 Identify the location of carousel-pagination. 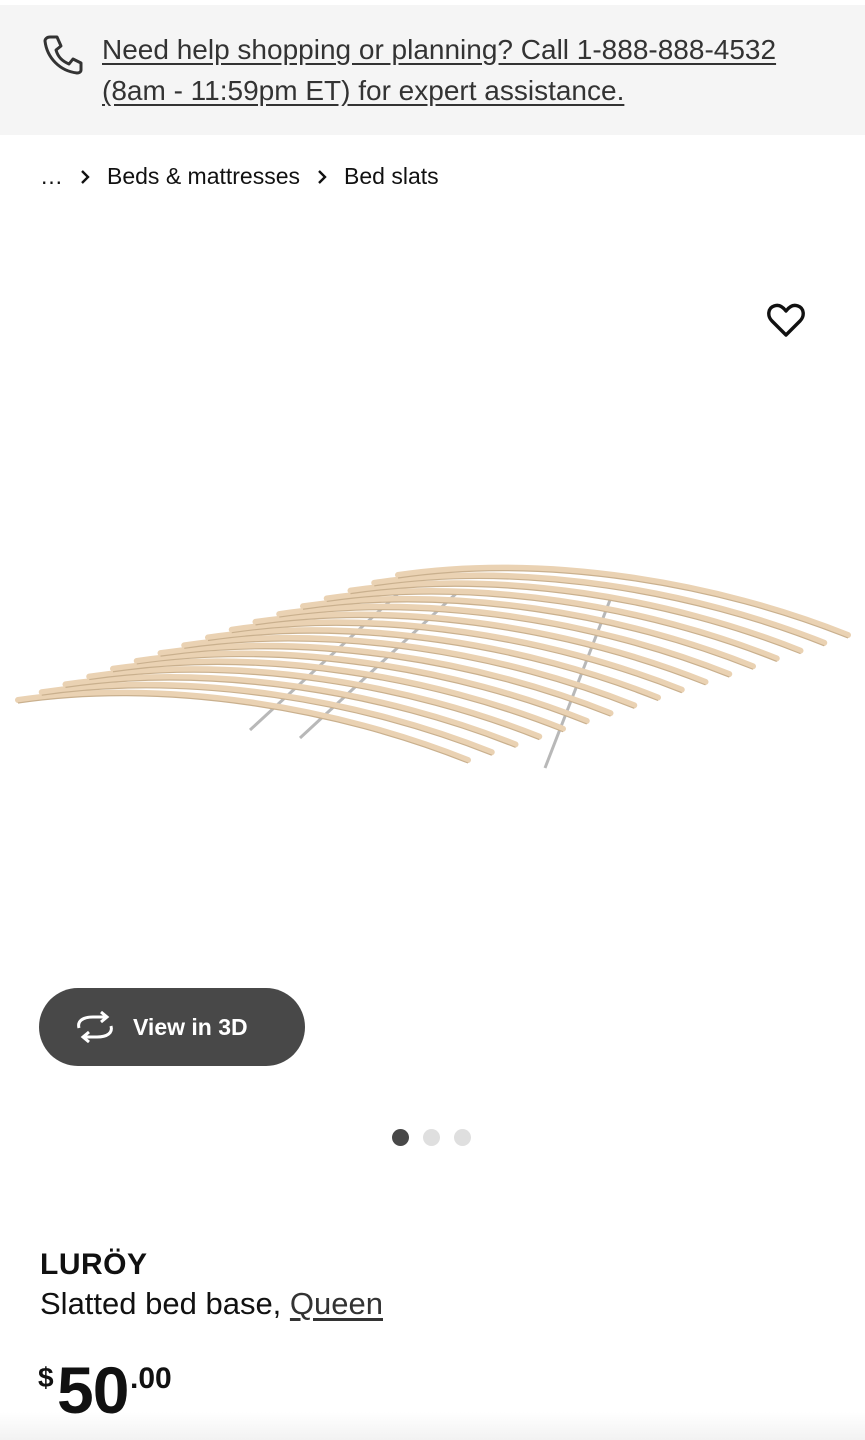
(431, 1138).